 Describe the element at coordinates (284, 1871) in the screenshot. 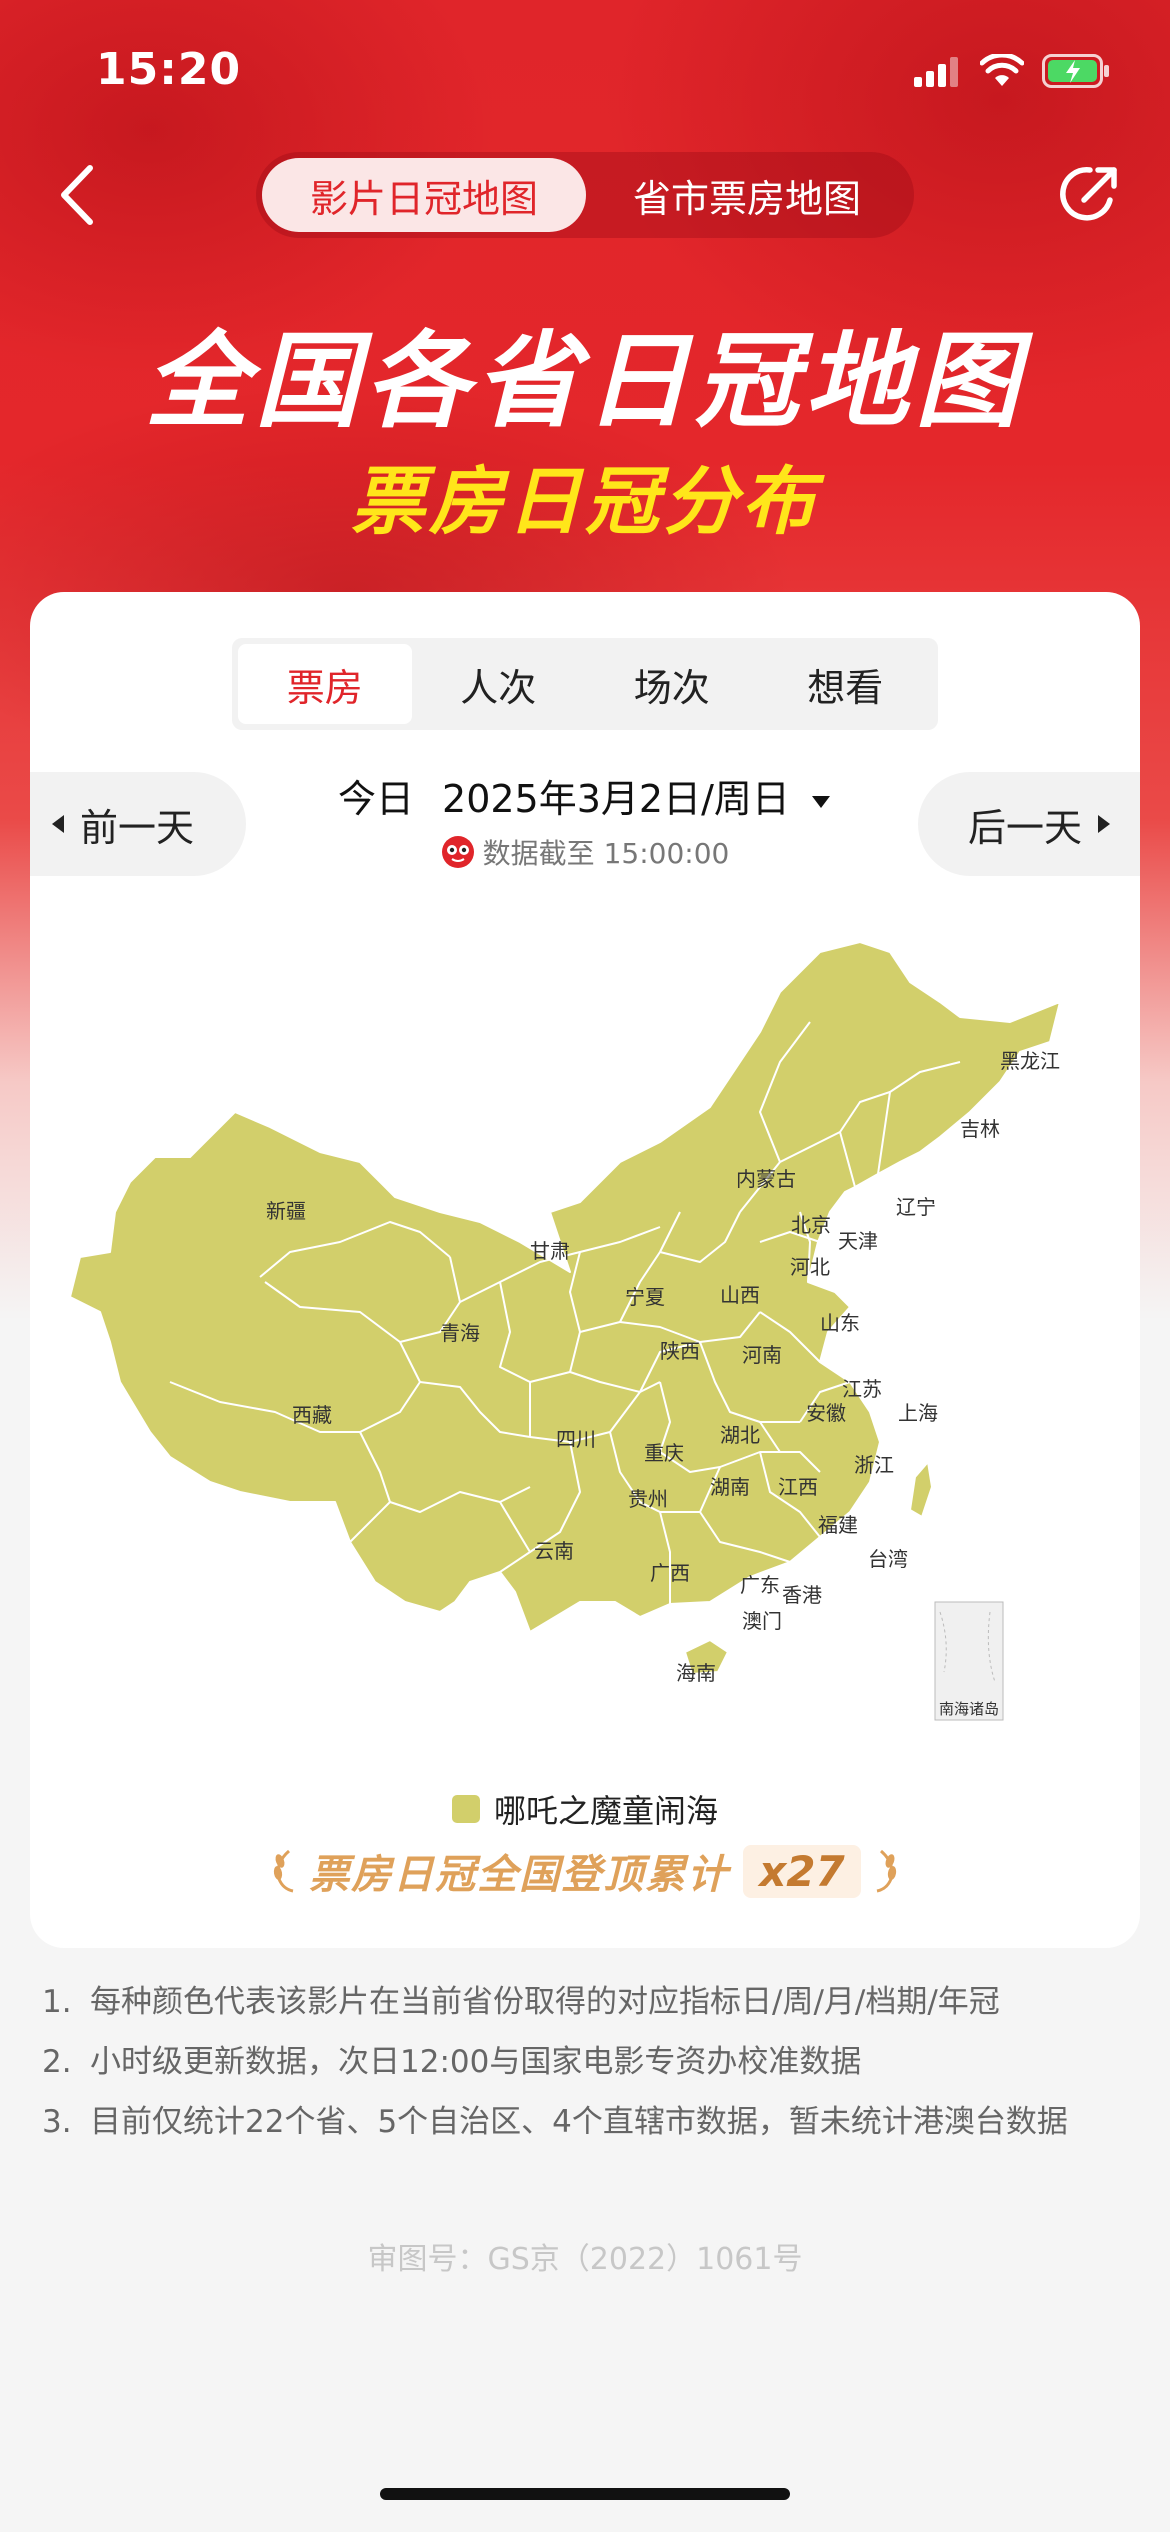

I see `laurel-left-icon` at that location.